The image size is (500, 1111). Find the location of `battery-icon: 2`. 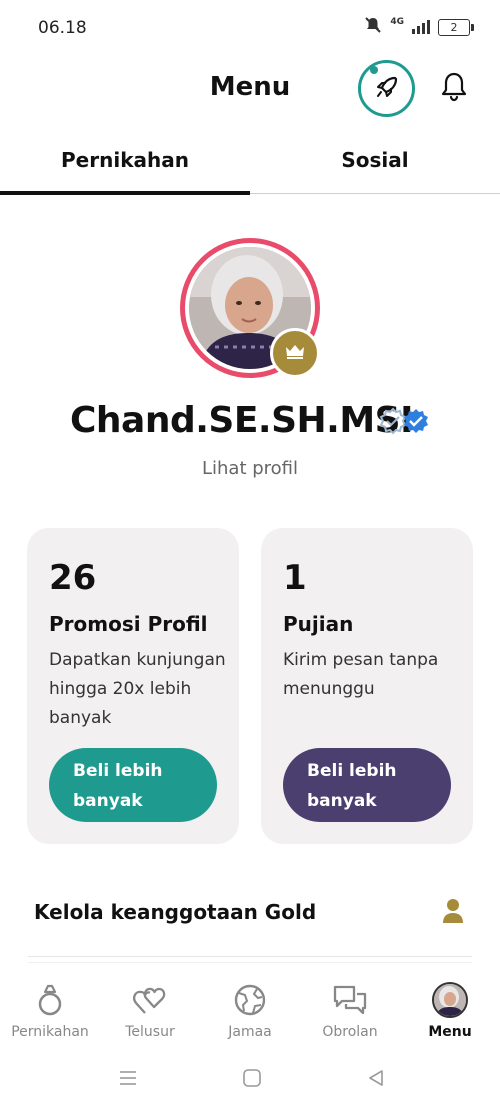

battery-icon: 2 is located at coordinates (456, 27).